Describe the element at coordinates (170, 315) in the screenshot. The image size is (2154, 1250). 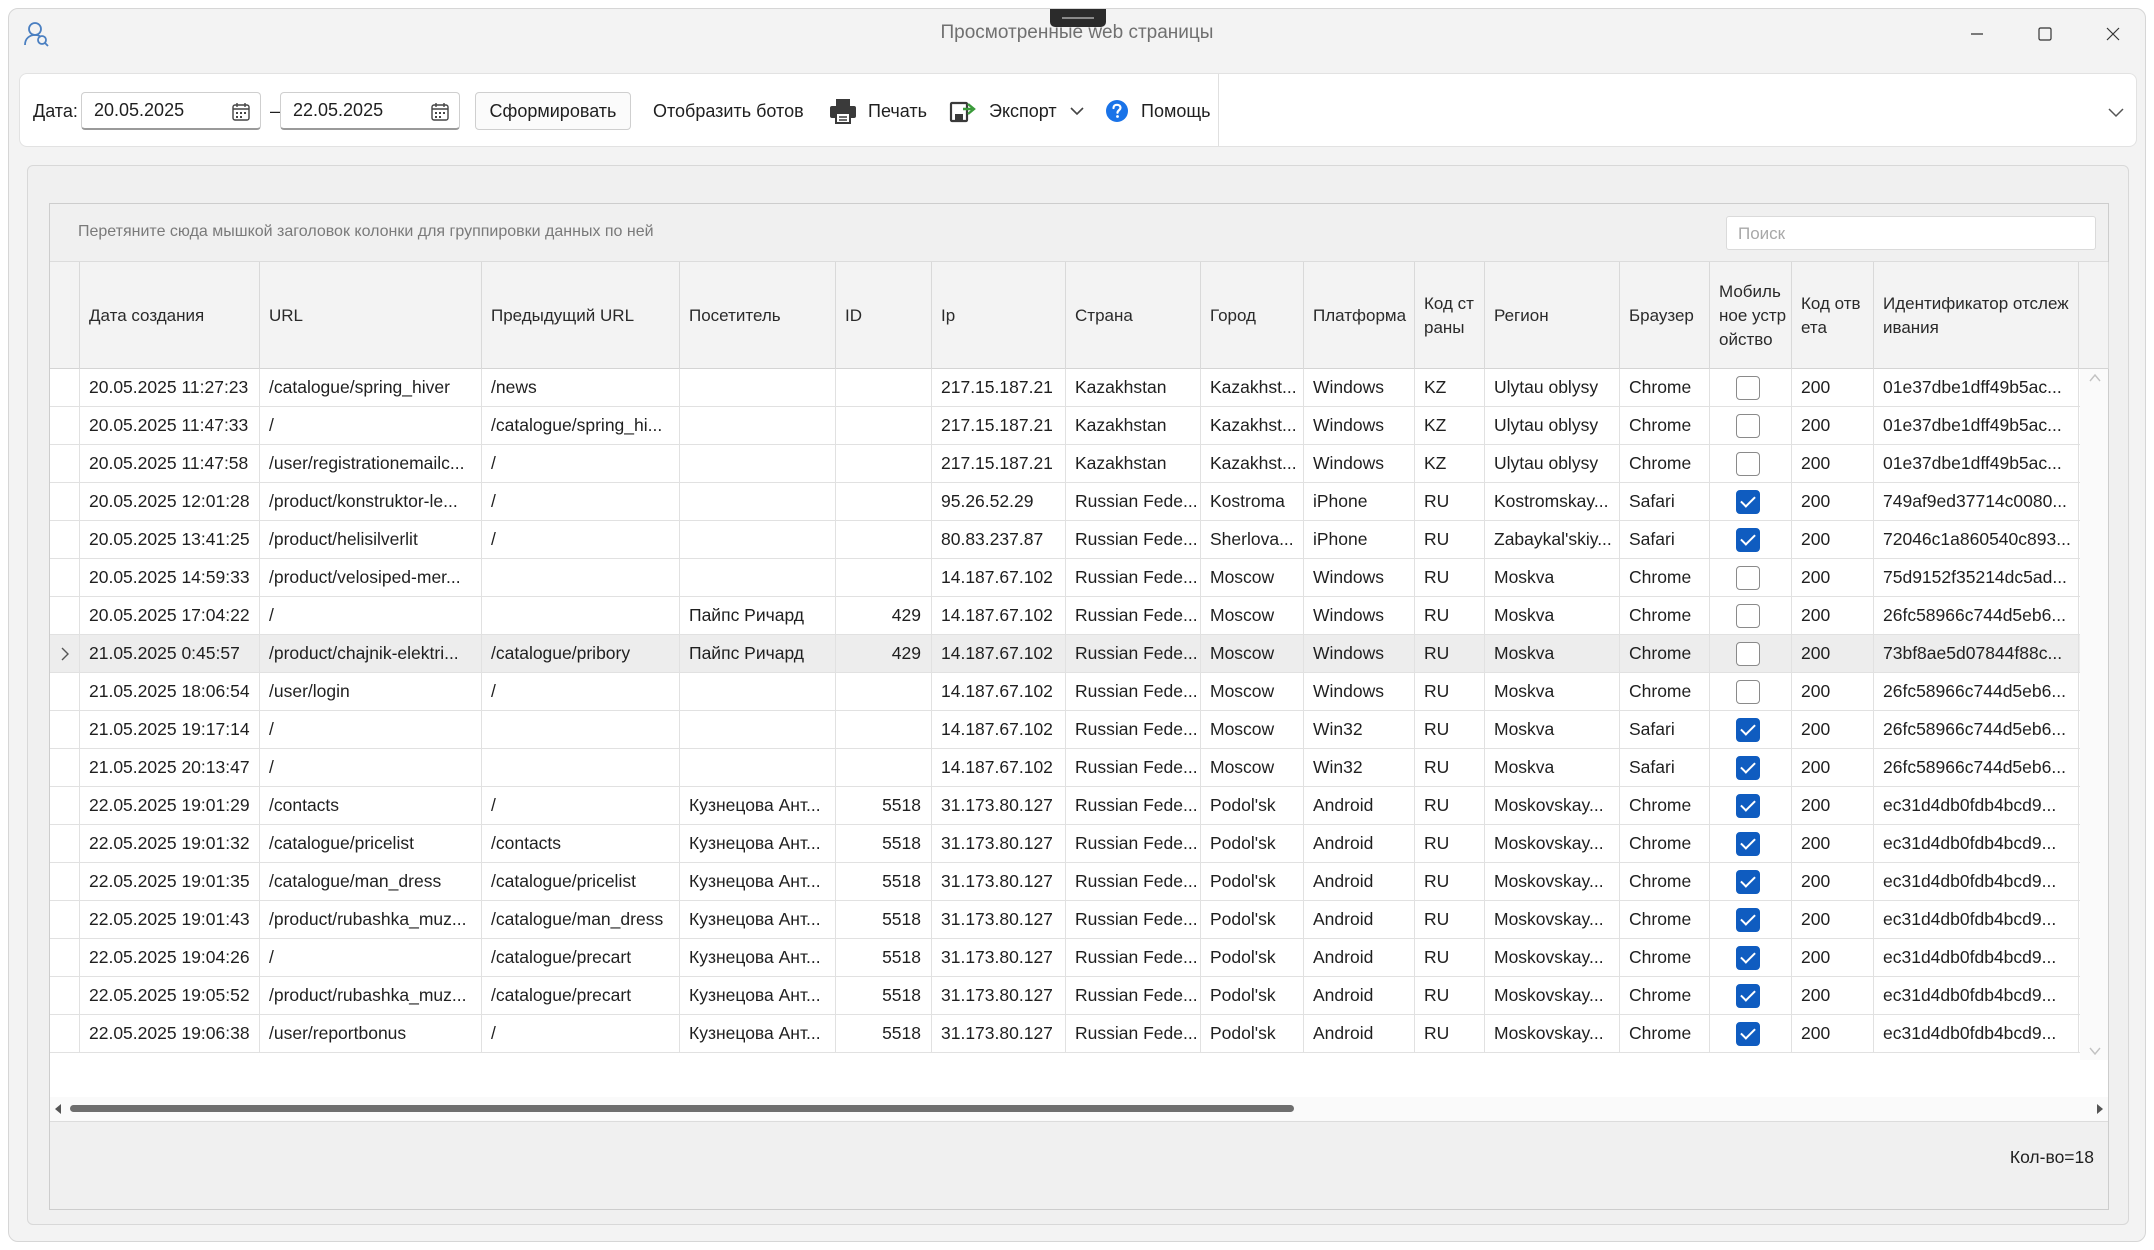
I see `header-col-created-date: Дата создания` at that location.